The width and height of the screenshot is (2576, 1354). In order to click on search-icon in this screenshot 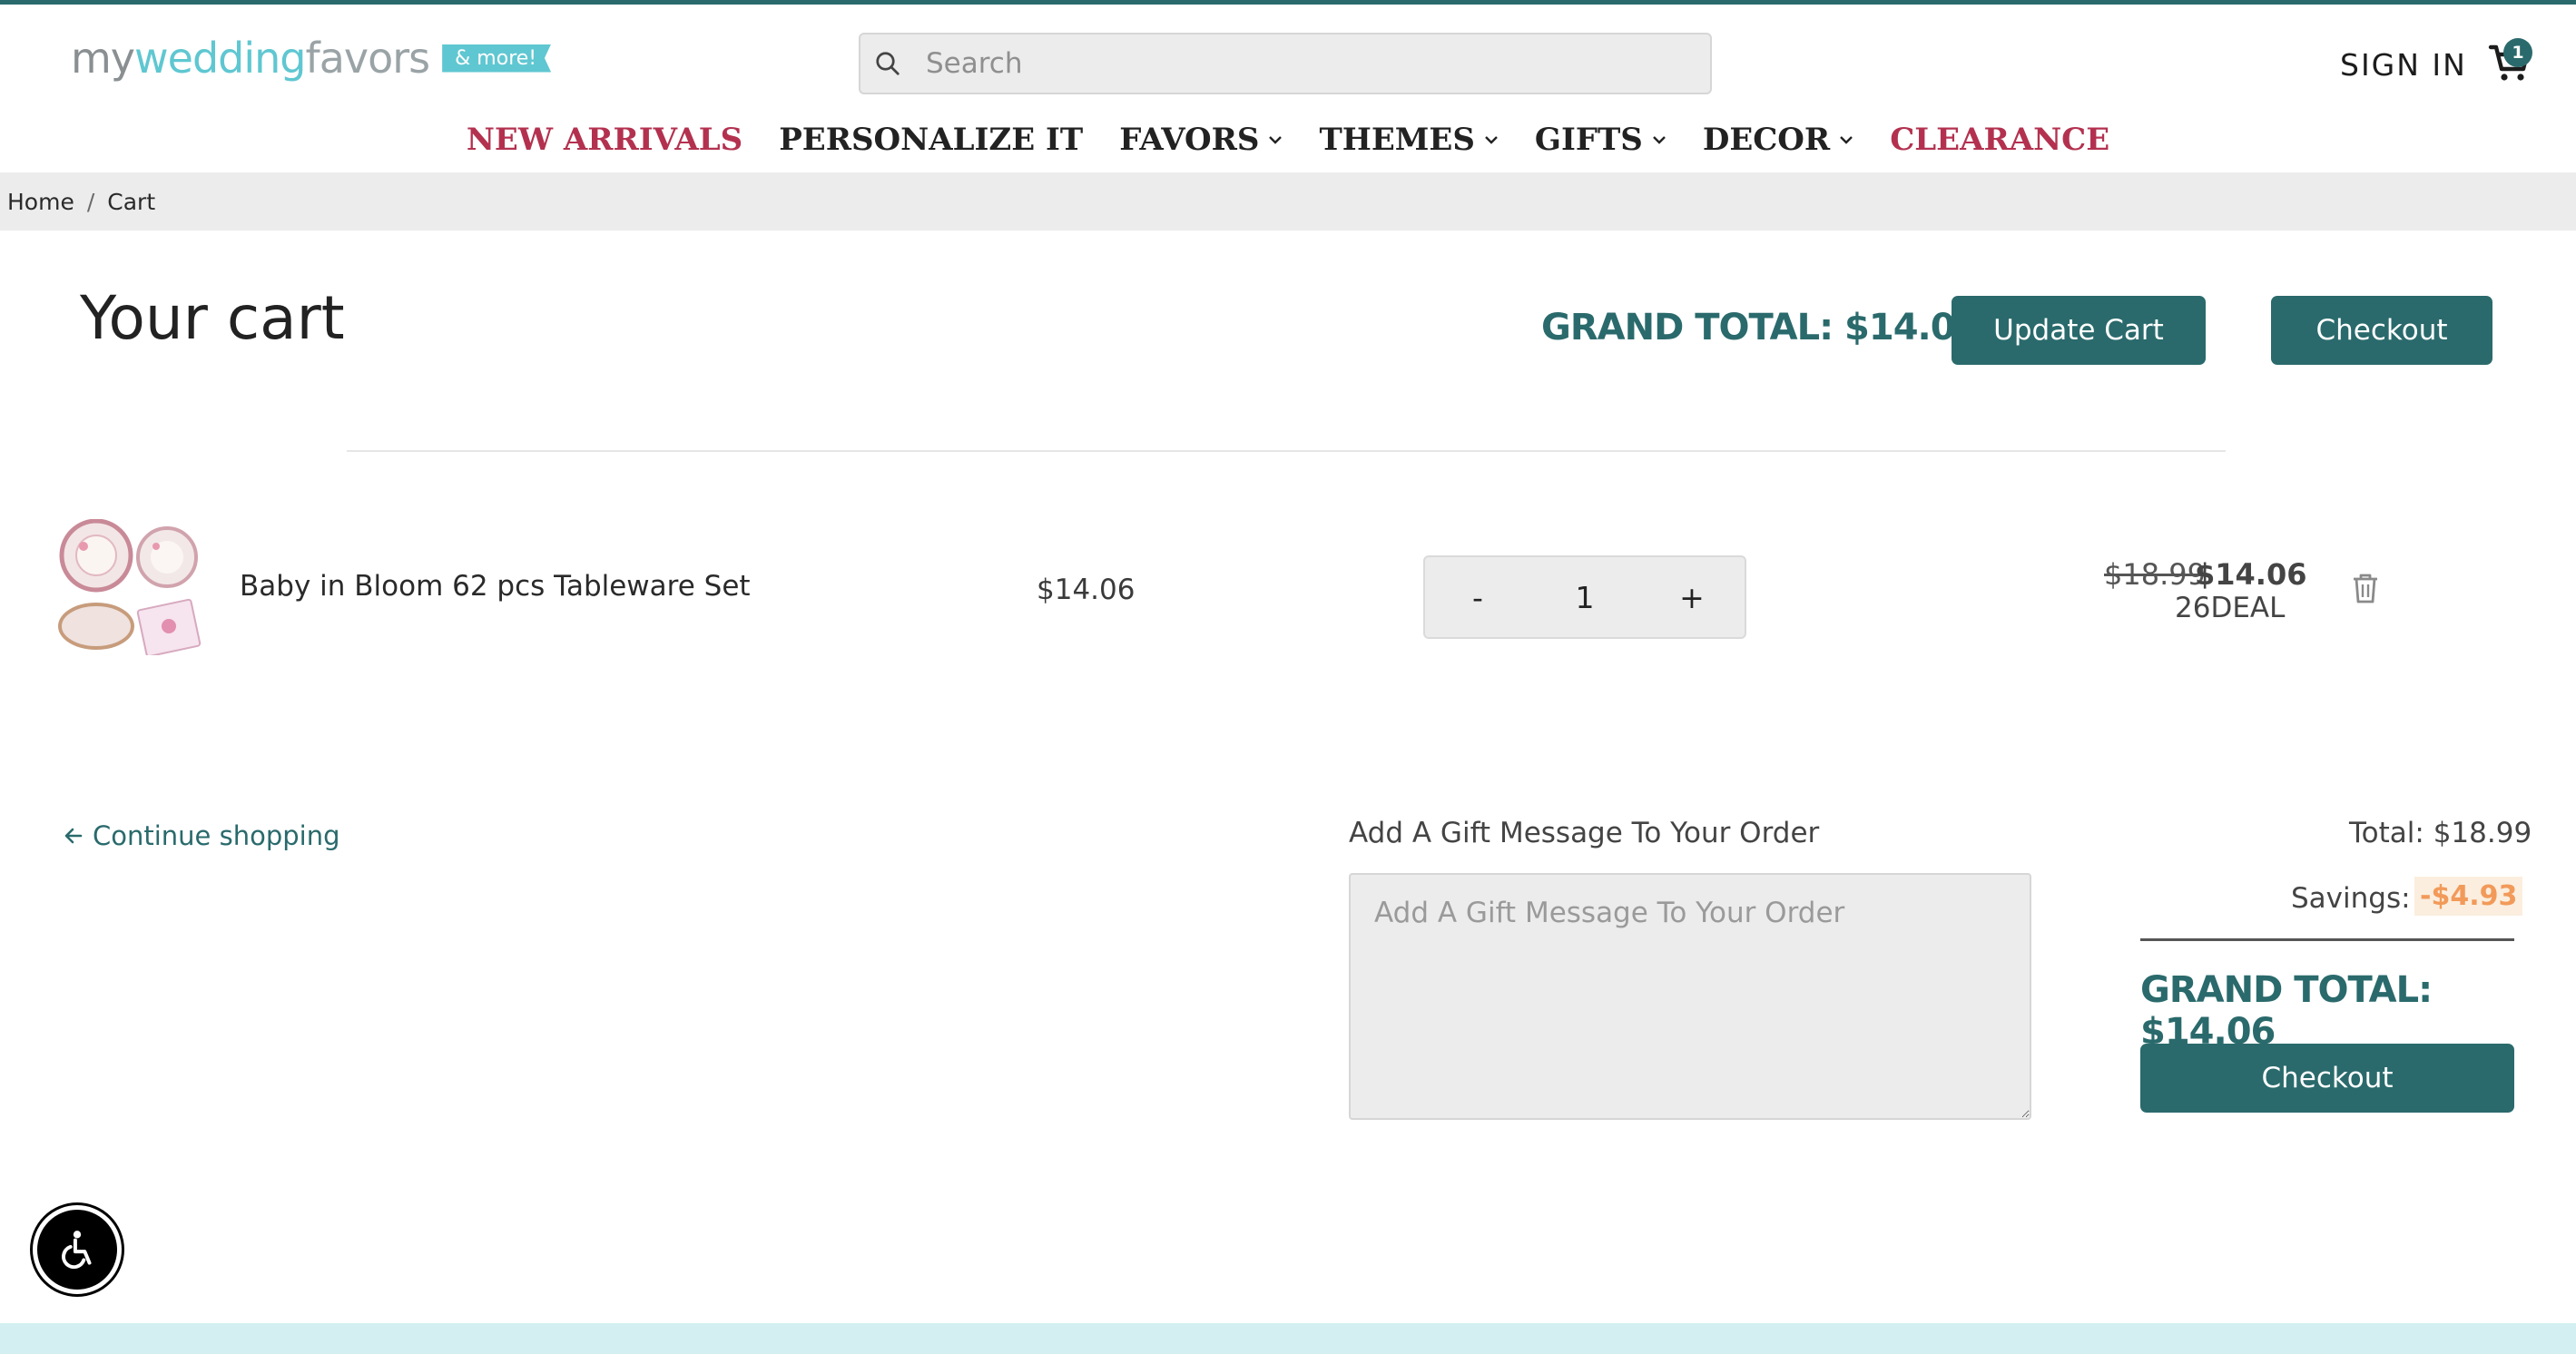, I will do `click(887, 64)`.